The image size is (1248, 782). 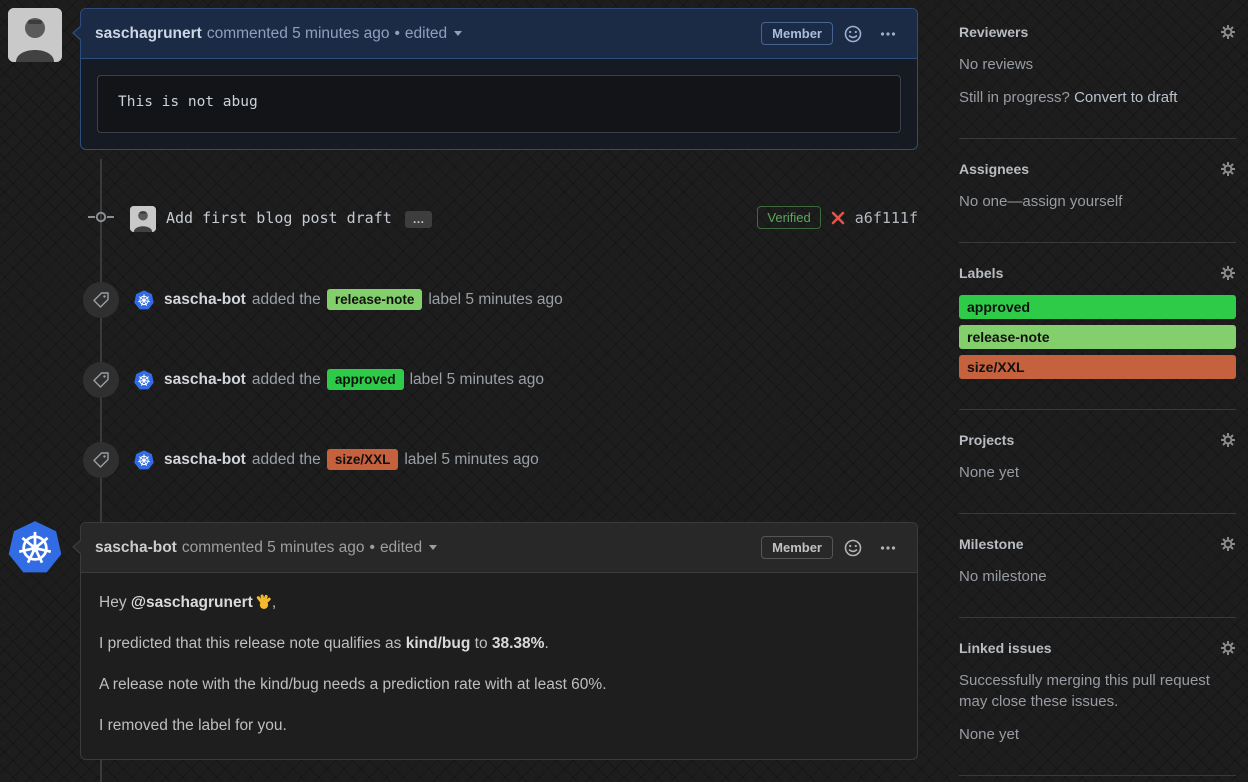 I want to click on projects-empty: None yet, so click(x=989, y=472).